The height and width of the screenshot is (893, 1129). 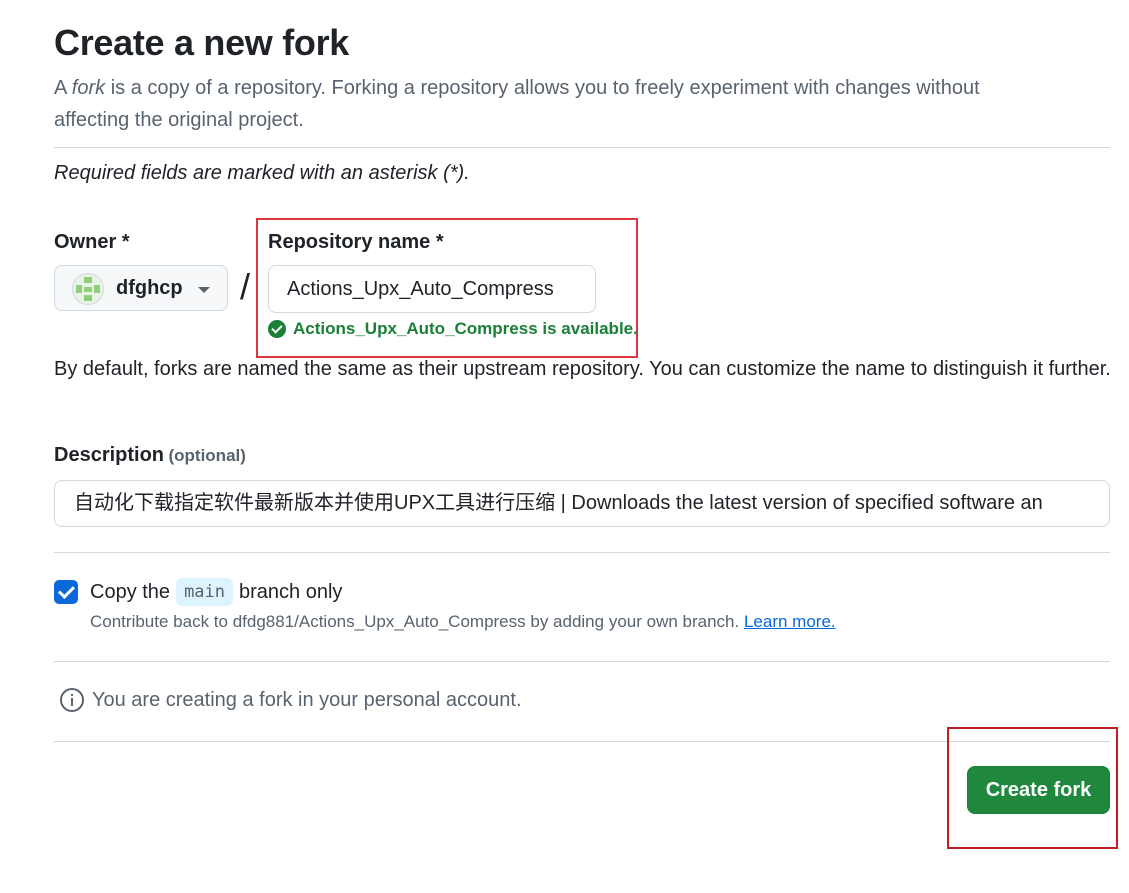 I want to click on page-title: Create a new fork, so click(x=202, y=42).